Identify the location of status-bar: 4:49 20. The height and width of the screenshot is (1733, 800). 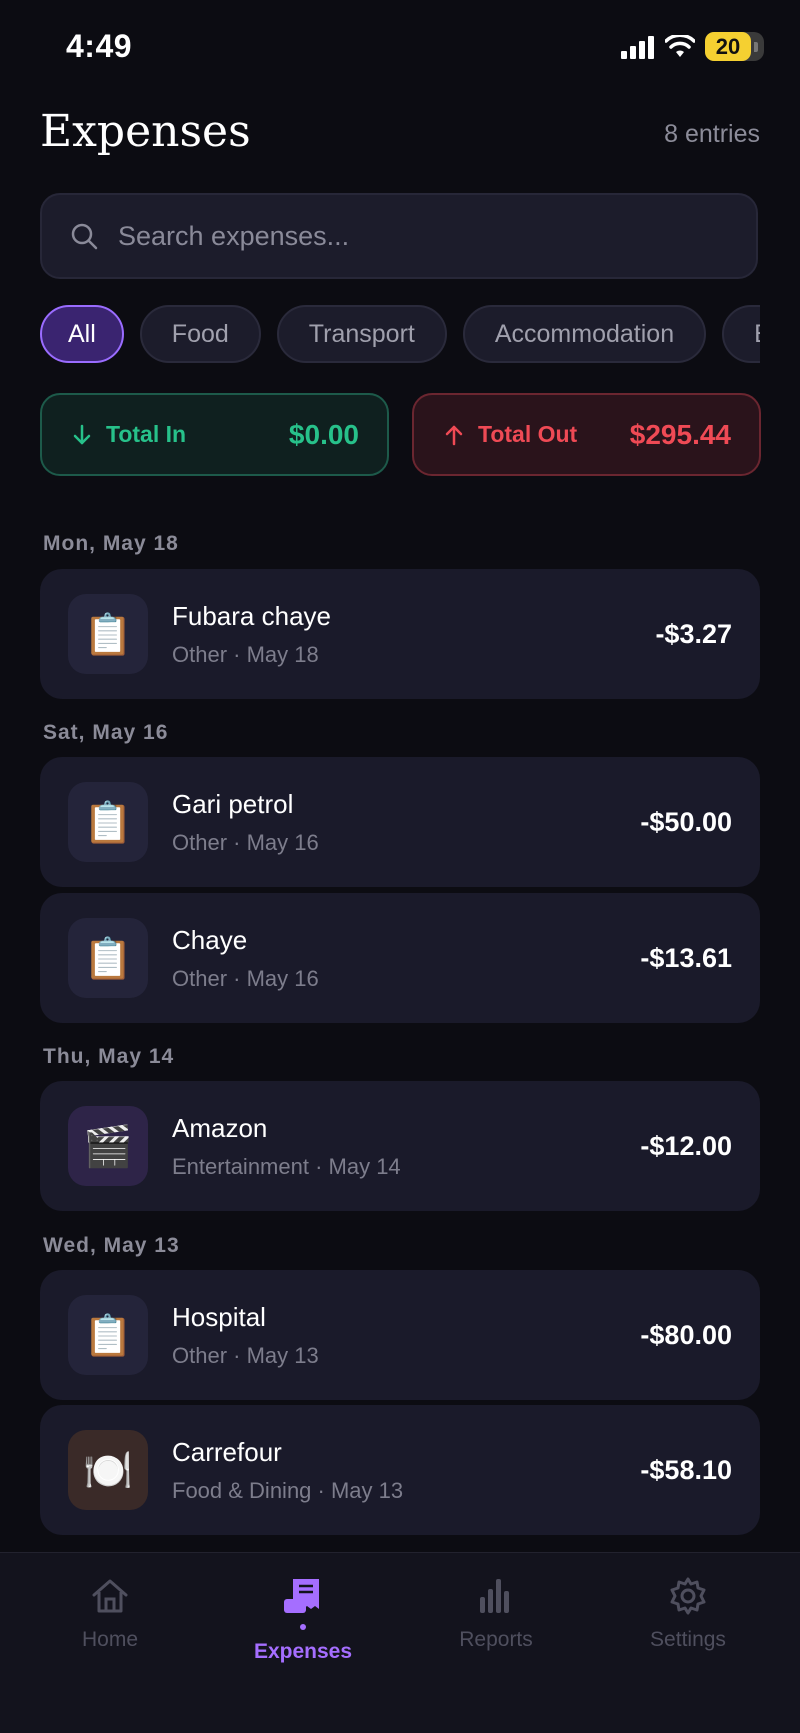
(400, 48).